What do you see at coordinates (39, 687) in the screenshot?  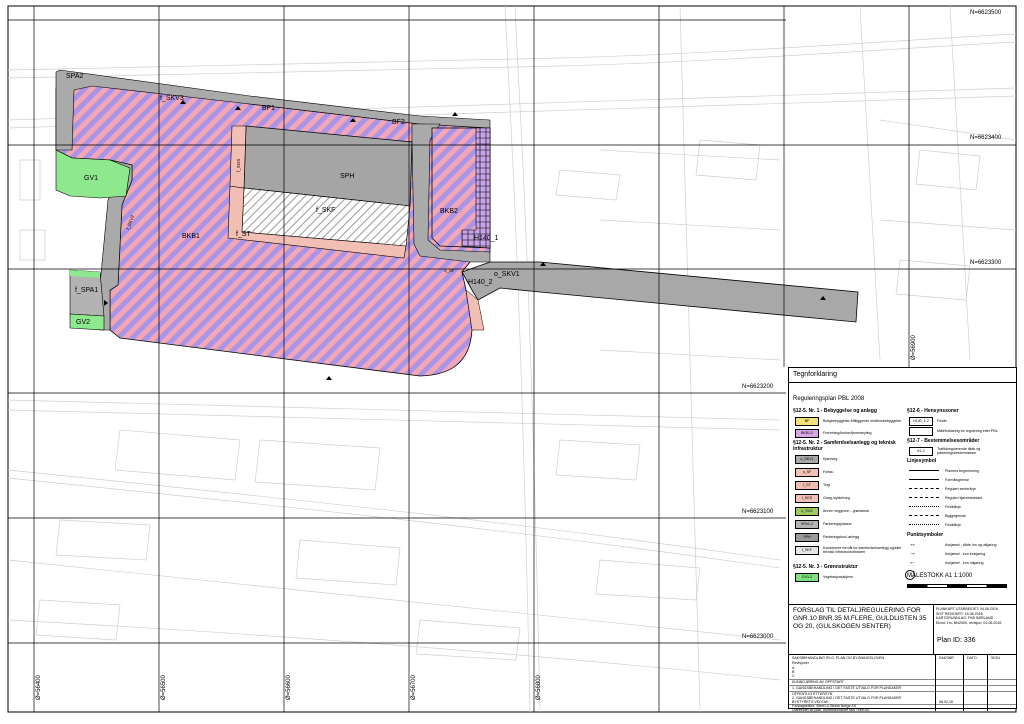 I see `coord-e-56400: Ø=56400` at bounding box center [39, 687].